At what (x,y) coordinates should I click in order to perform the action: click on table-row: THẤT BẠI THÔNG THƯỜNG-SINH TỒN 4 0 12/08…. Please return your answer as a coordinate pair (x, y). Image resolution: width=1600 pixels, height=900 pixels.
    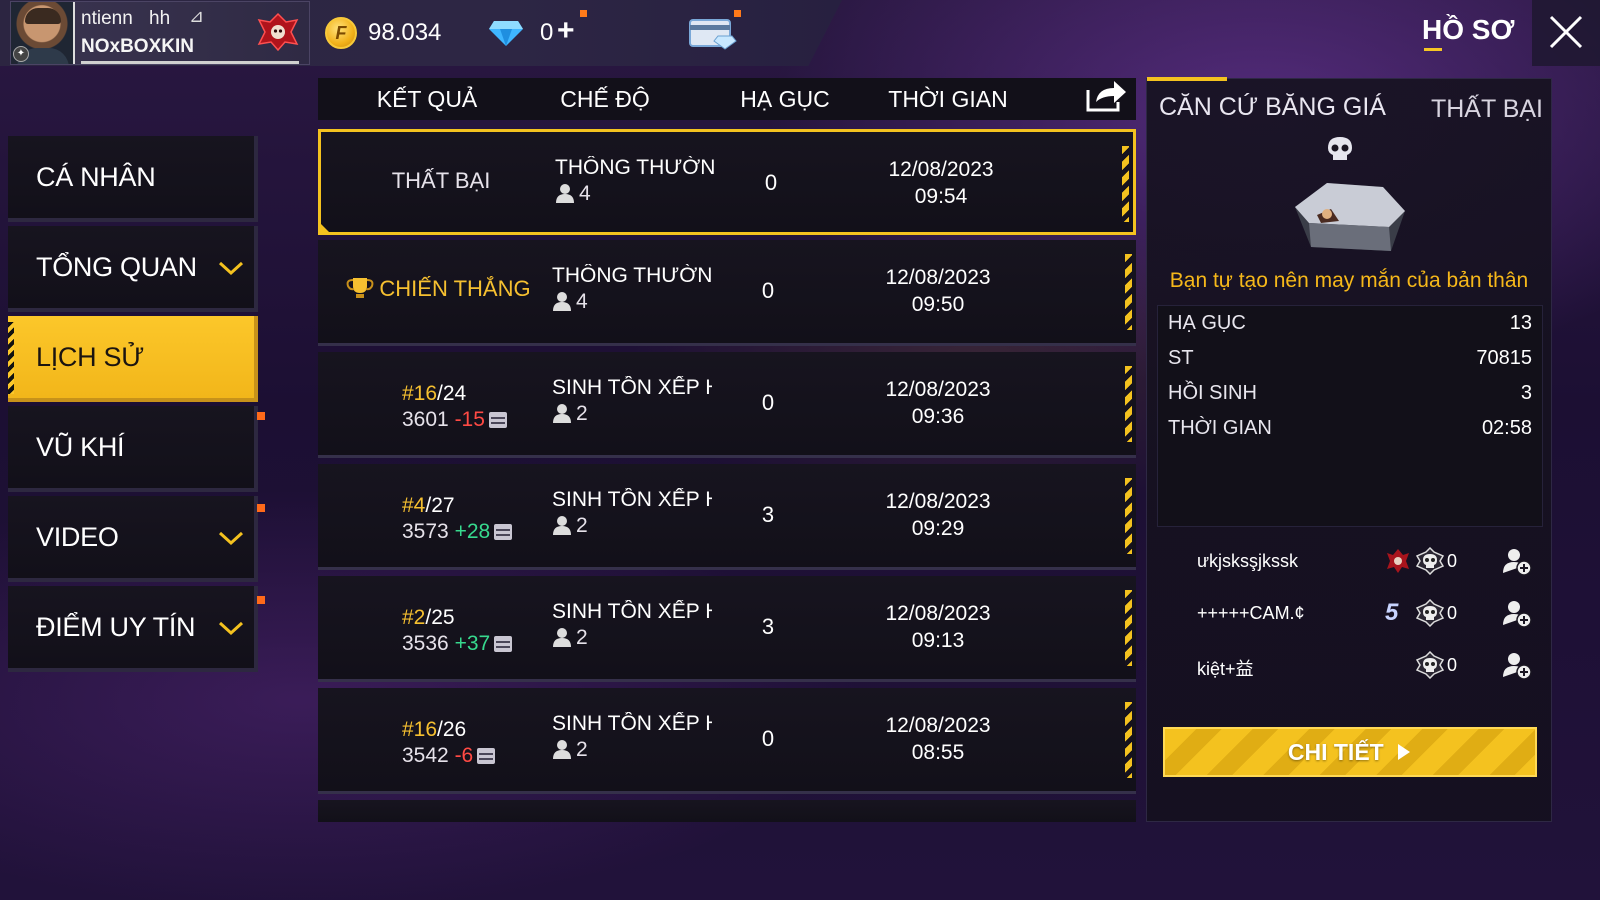
    Looking at the image, I should click on (727, 182).